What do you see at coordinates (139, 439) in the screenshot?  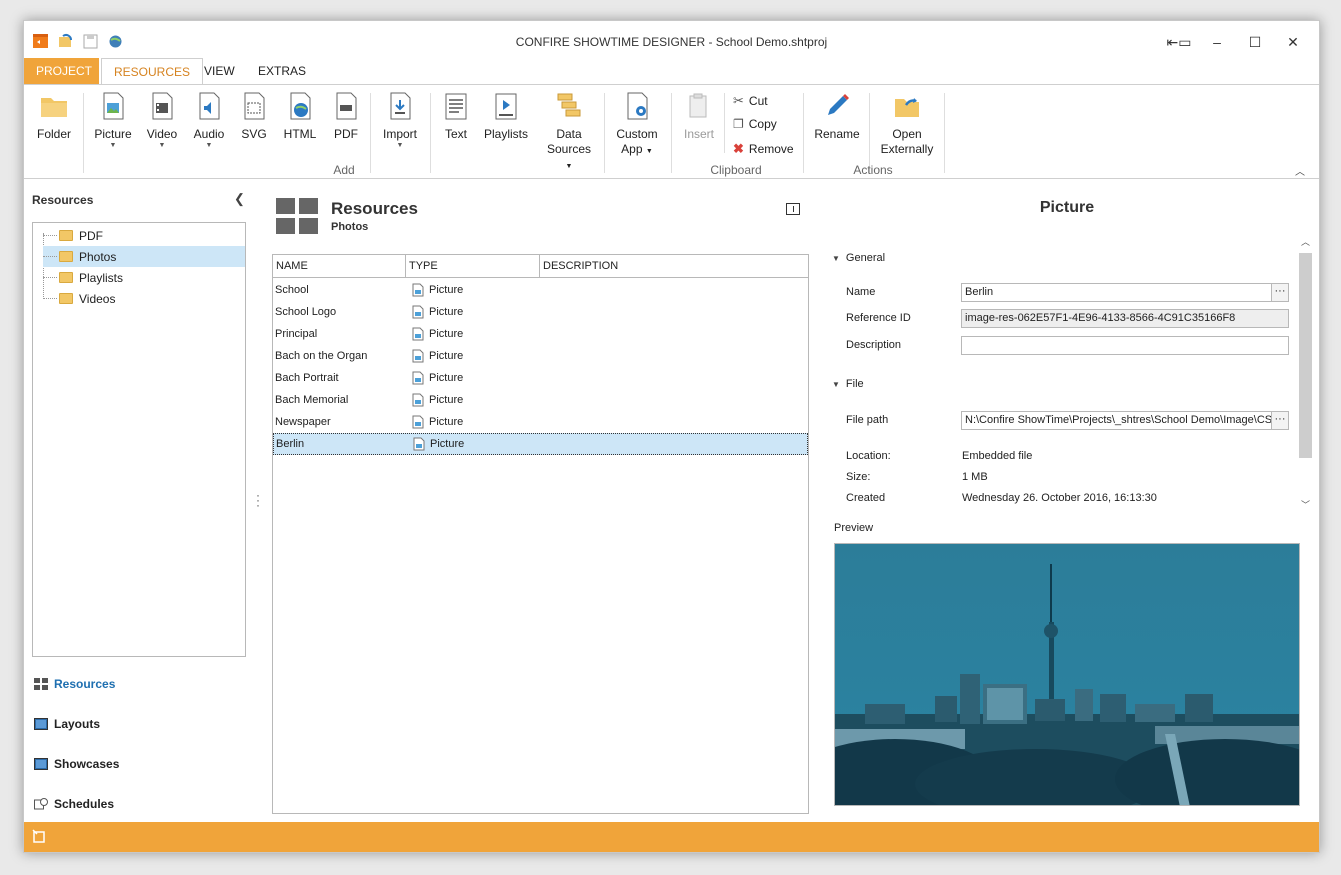 I see `resource-tree: PDF Photos Playlists Videos` at bounding box center [139, 439].